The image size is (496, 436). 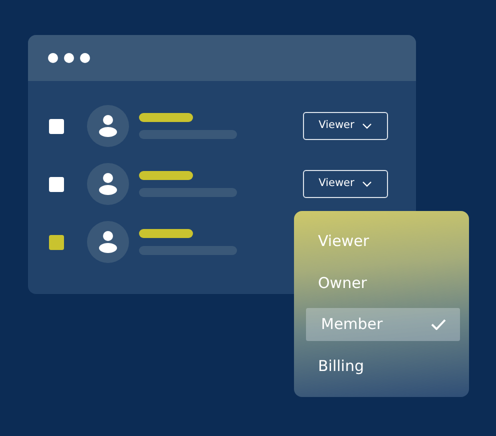 What do you see at coordinates (381, 366) in the screenshot?
I see `menu-item: Billing` at bounding box center [381, 366].